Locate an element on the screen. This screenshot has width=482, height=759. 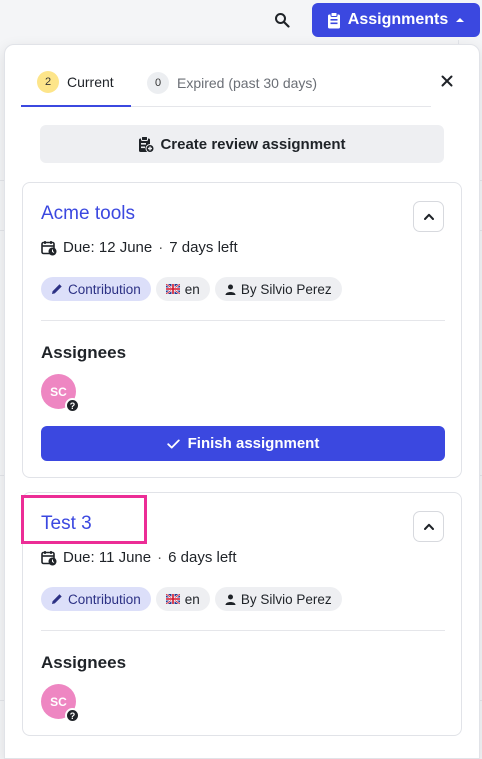
clipboard-icon is located at coordinates (333, 19).